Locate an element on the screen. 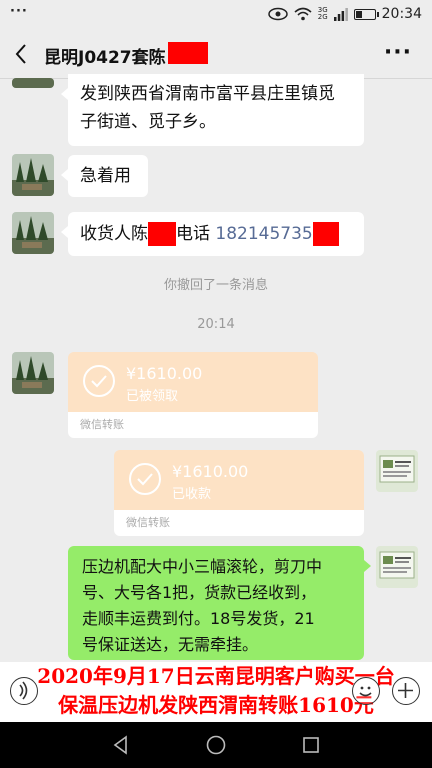  received-message-urgent: 急着用 is located at coordinates (104, 176).